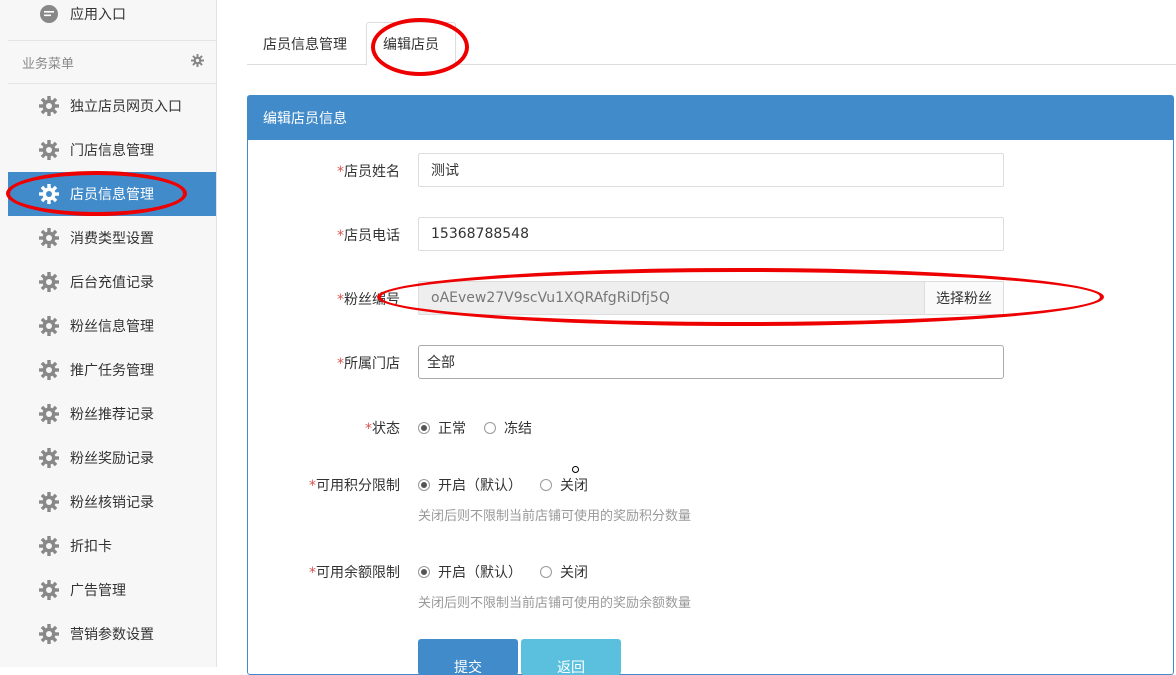 The height and width of the screenshot is (675, 1176). I want to click on sidebar-section-header: 业务菜单, so click(112, 62).